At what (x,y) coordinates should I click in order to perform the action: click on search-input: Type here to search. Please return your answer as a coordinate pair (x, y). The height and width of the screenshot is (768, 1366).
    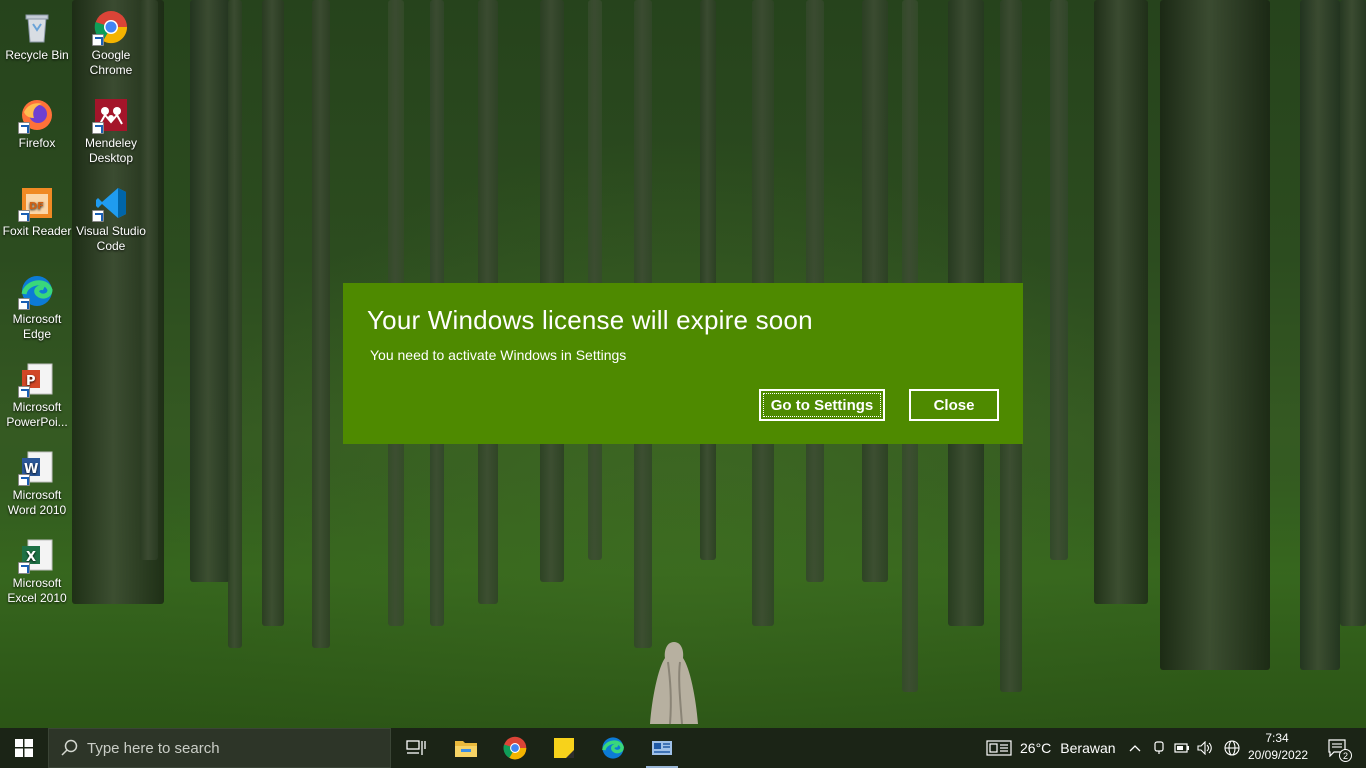
    Looking at the image, I should click on (219, 748).